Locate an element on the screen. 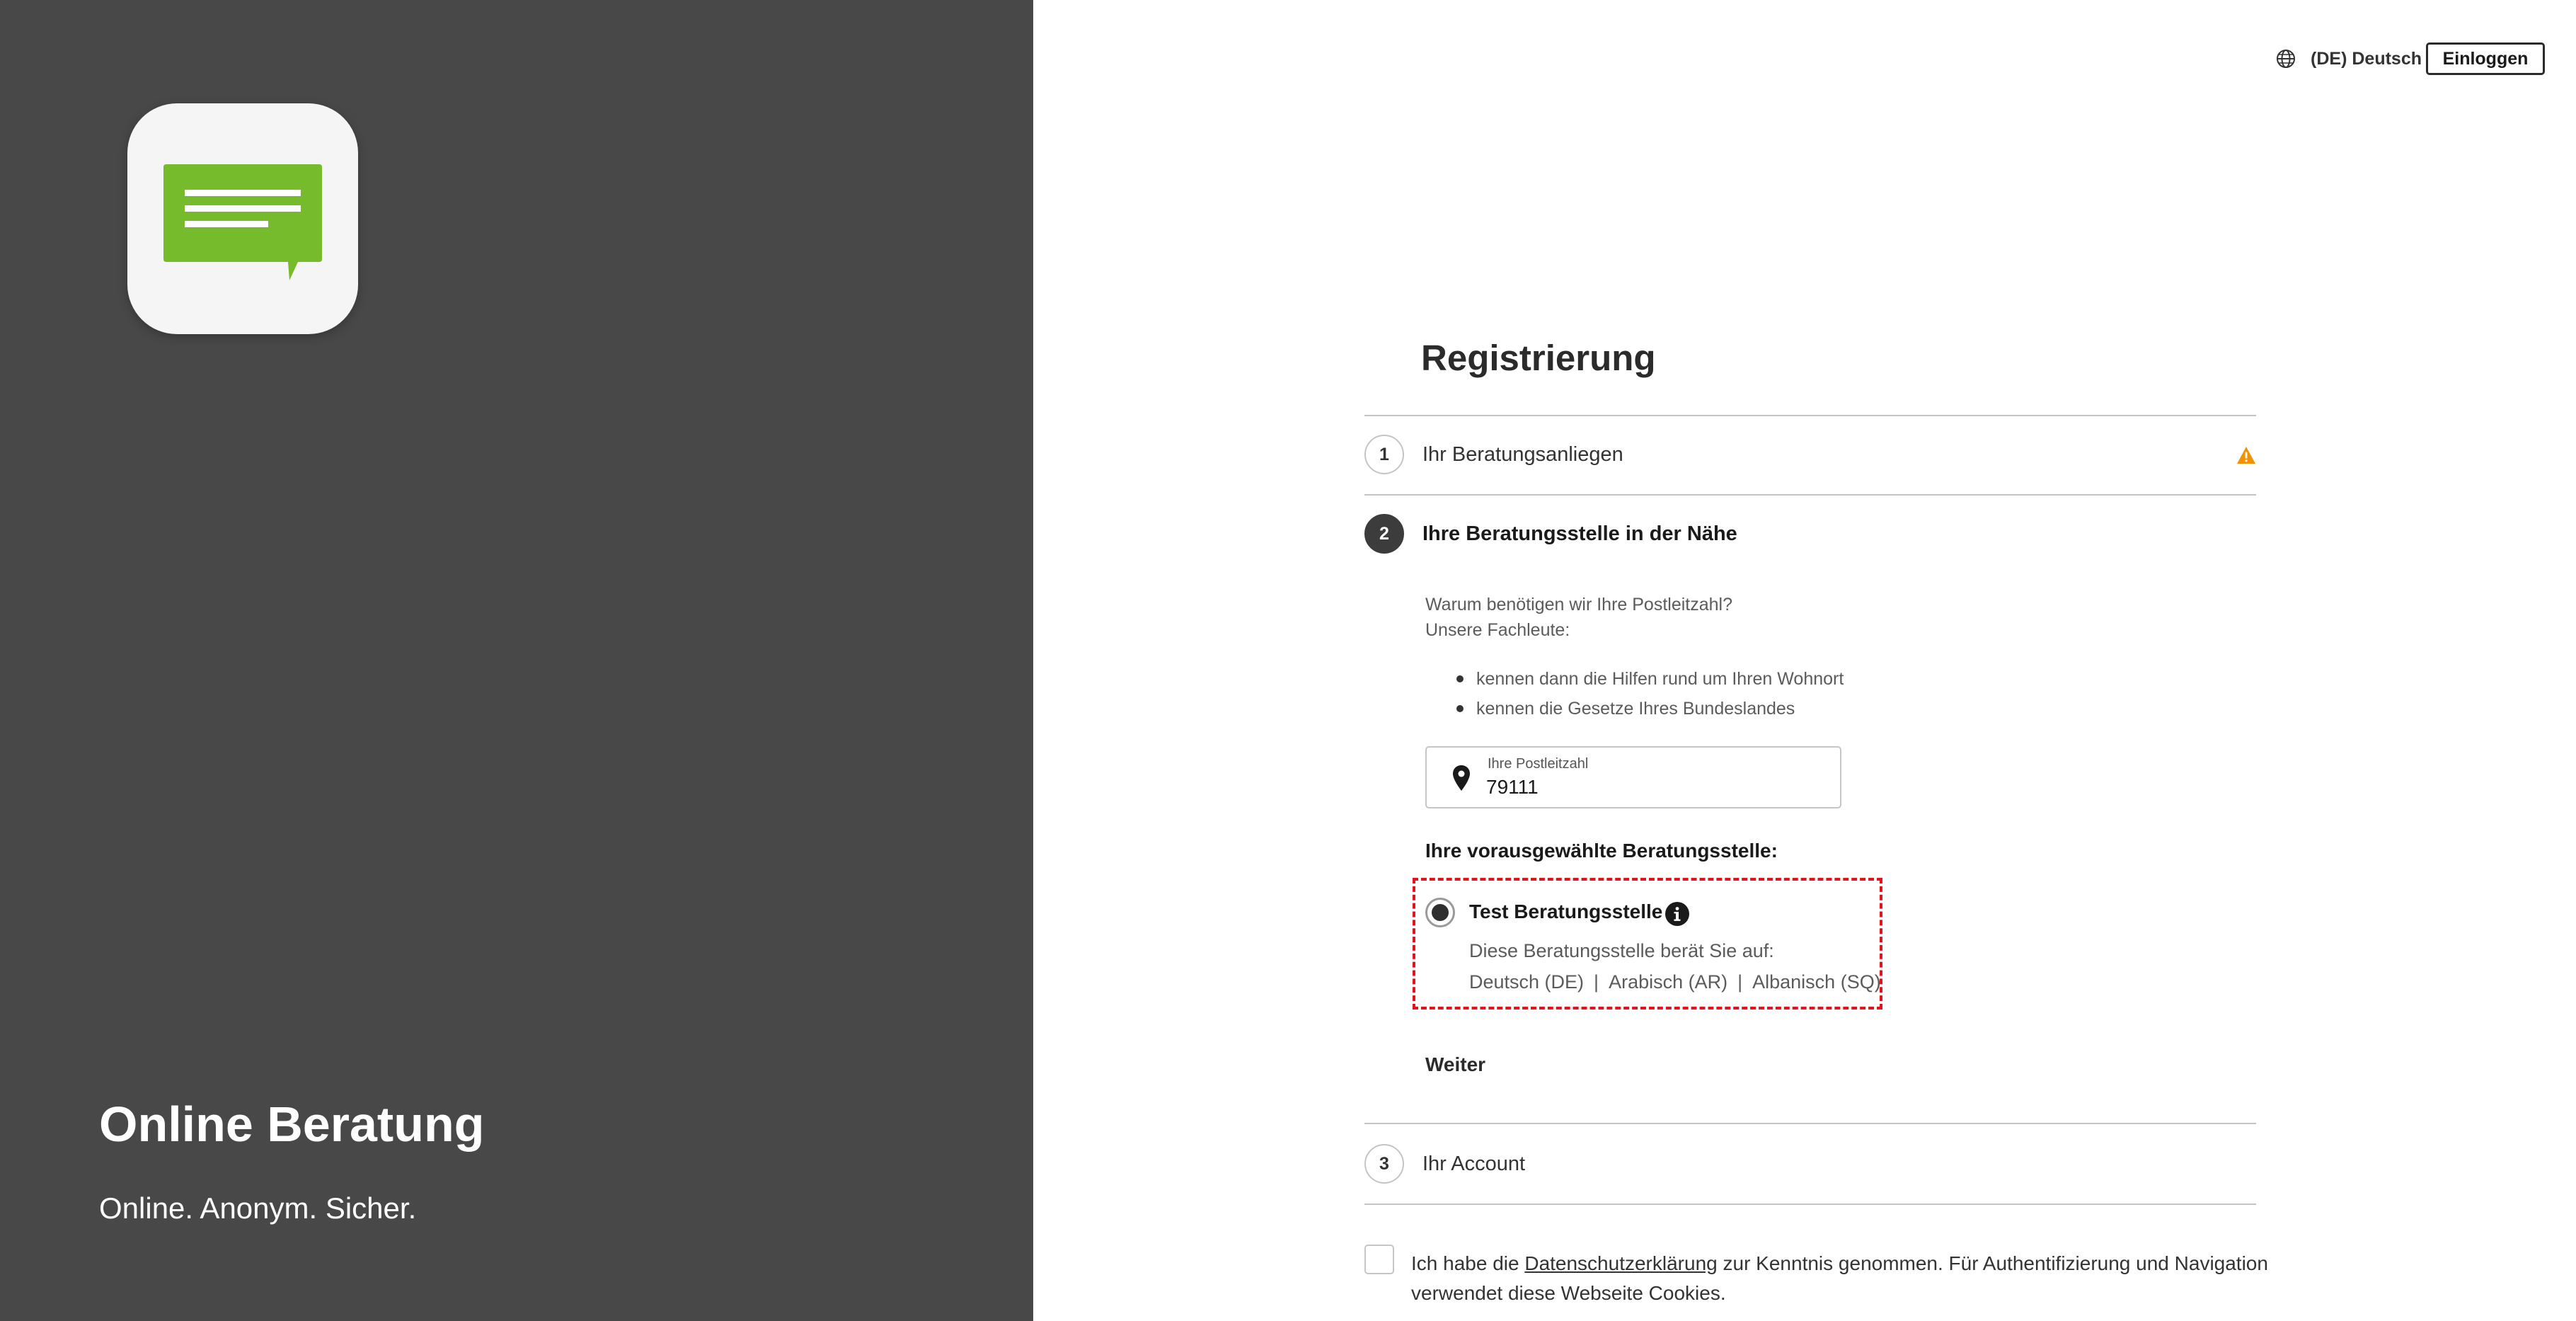  step-3-header: 3 Ihr Account is located at coordinates (1810, 1164).